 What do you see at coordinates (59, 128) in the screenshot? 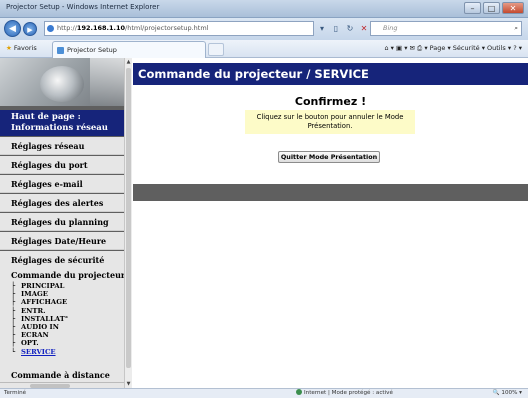
I see `sidebar-home-line2: Informations réseau` at bounding box center [59, 128].